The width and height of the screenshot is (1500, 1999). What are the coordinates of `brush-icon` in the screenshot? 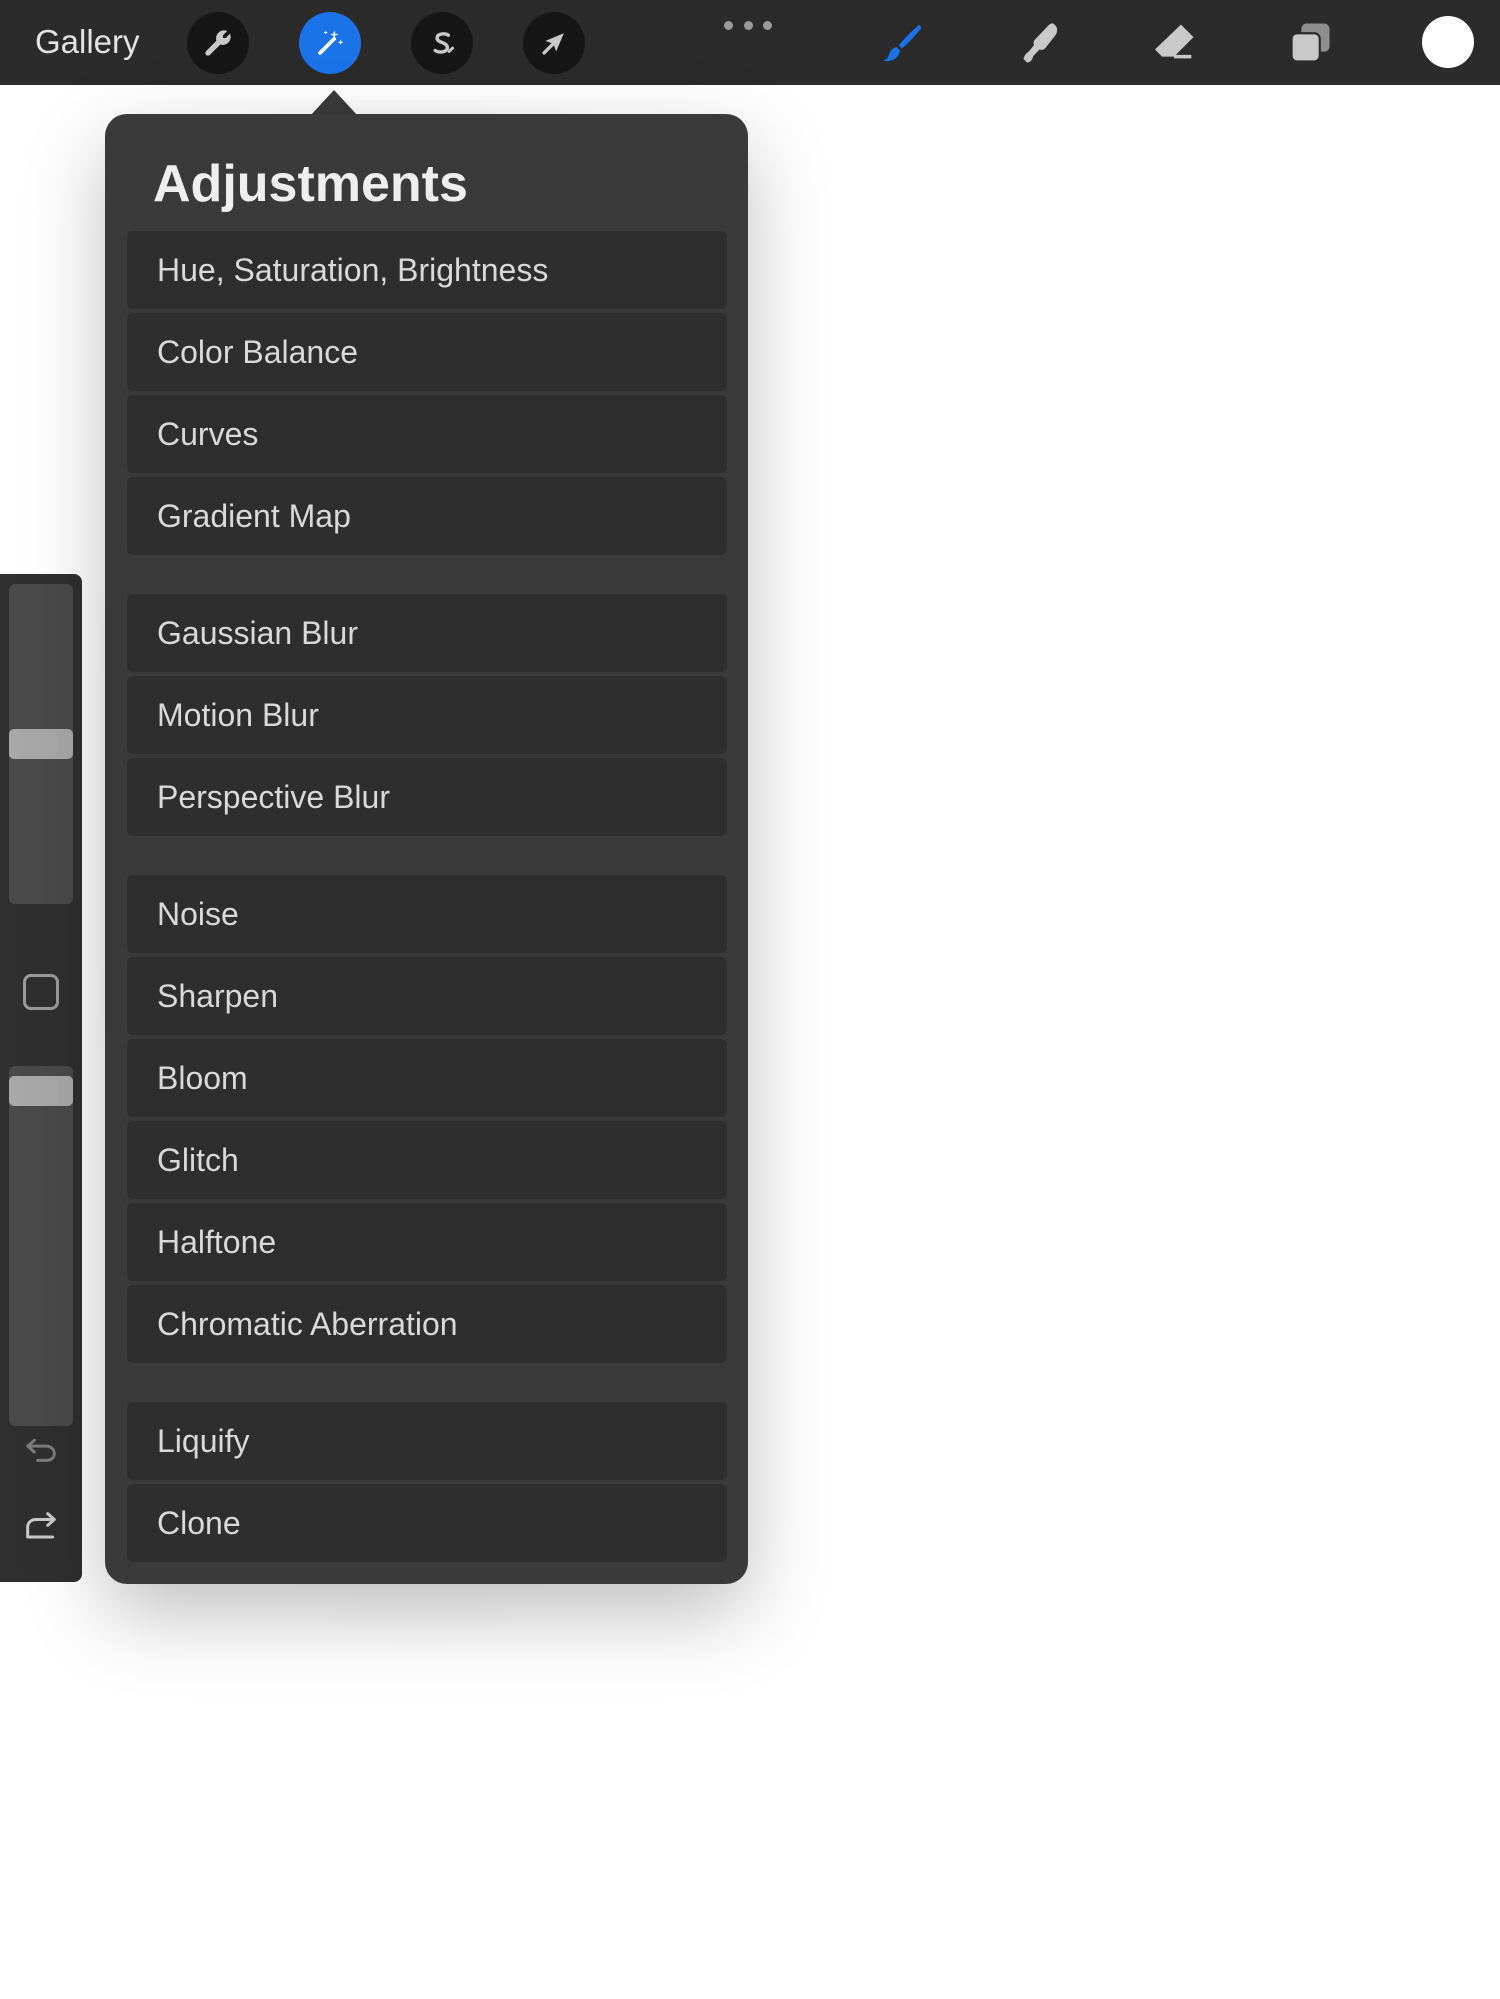 It's located at (902, 43).